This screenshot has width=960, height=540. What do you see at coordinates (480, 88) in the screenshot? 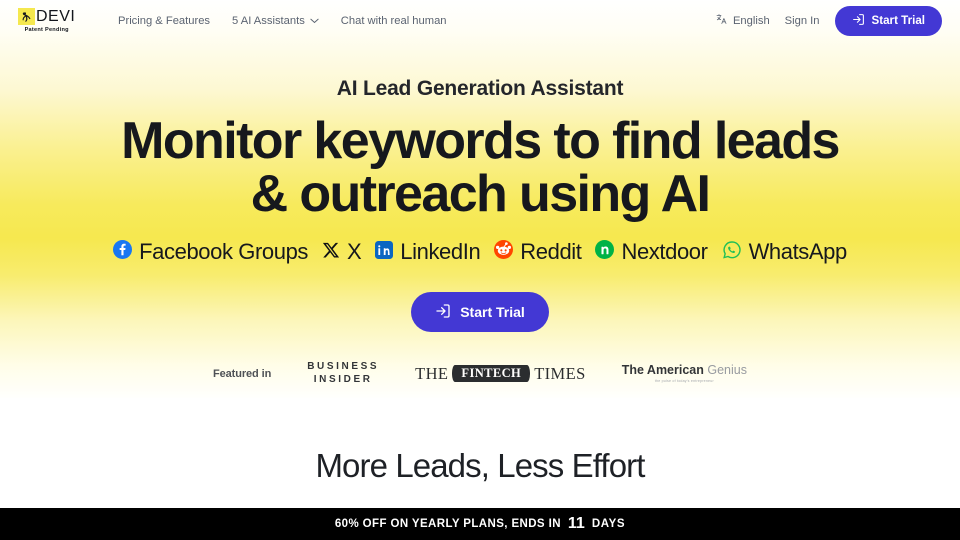
I see `hero-eyebrow: AI Lead Generation Assistant` at bounding box center [480, 88].